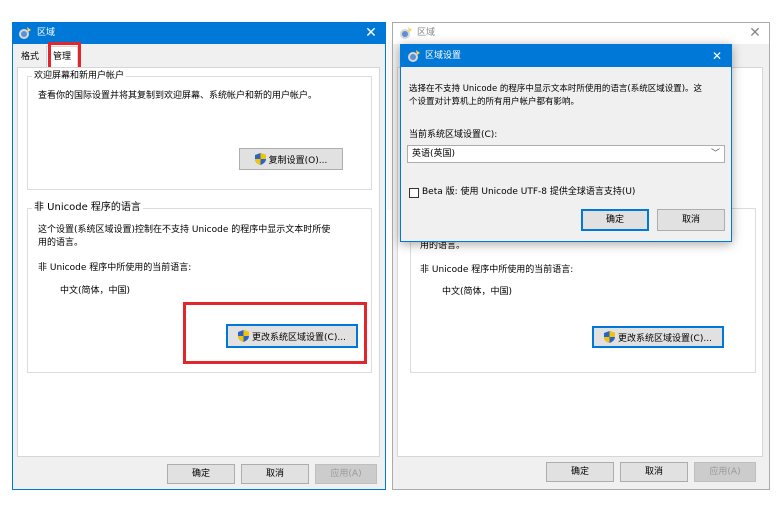 The width and height of the screenshot is (782, 524). I want to click on welcome-description: 查看你的国际设置并将其复制到欢迎屏幕、系统帐户和新的用户帐户。, so click(178, 96).